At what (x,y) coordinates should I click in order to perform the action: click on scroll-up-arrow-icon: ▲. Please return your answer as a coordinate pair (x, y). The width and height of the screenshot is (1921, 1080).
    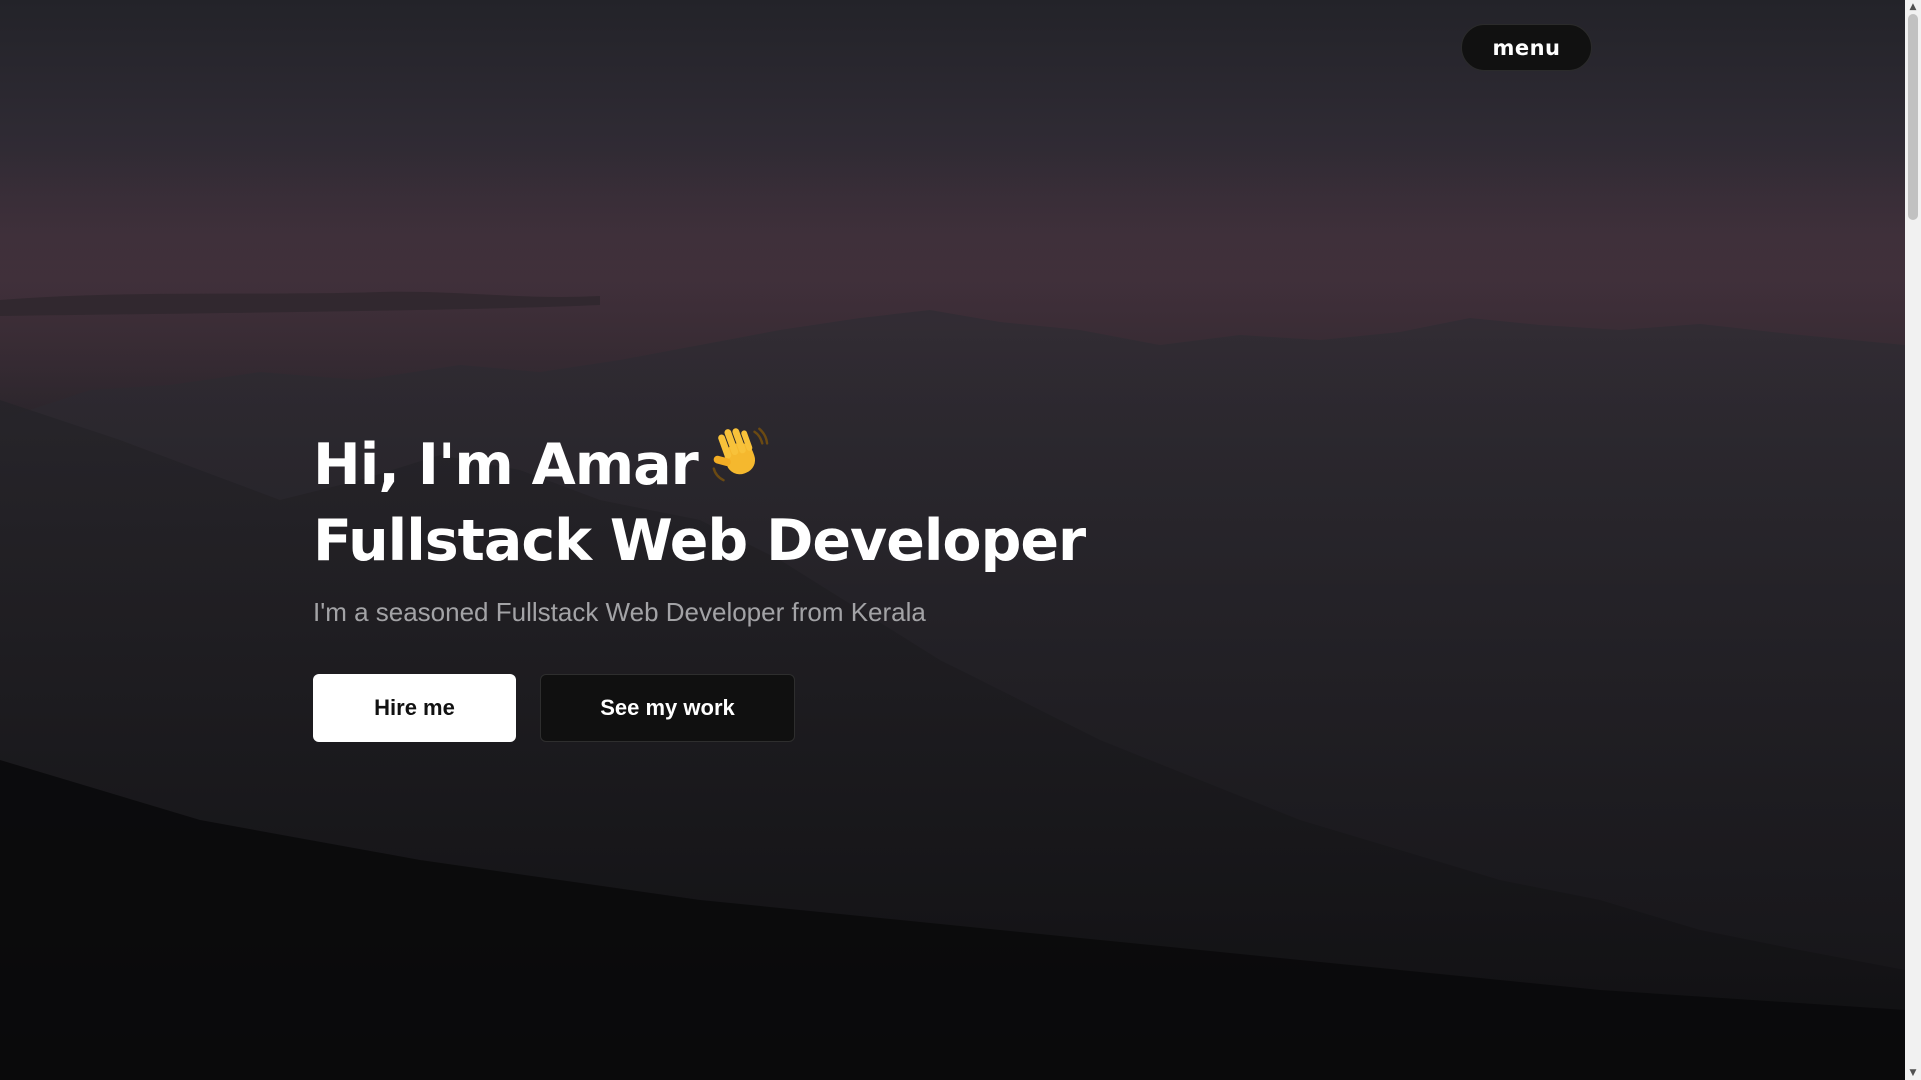
    Looking at the image, I should click on (1913, 7).